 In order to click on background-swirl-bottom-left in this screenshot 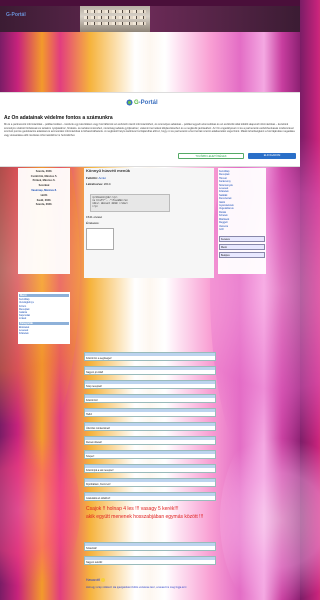, I will do `click(40, 510)`.